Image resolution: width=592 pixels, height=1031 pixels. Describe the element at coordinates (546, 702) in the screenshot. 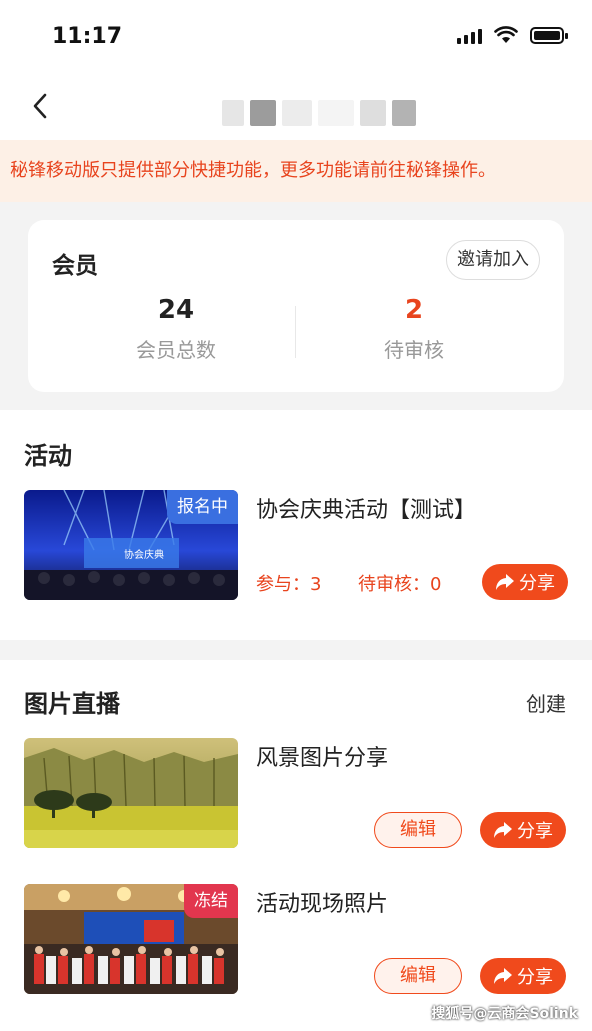

I see `create-button: 创建` at that location.